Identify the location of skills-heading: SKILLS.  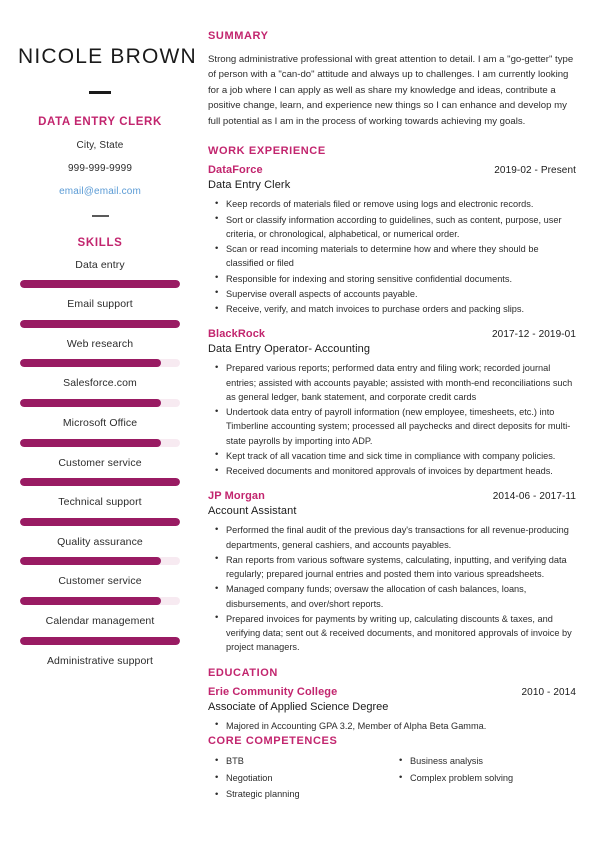
(100, 242).